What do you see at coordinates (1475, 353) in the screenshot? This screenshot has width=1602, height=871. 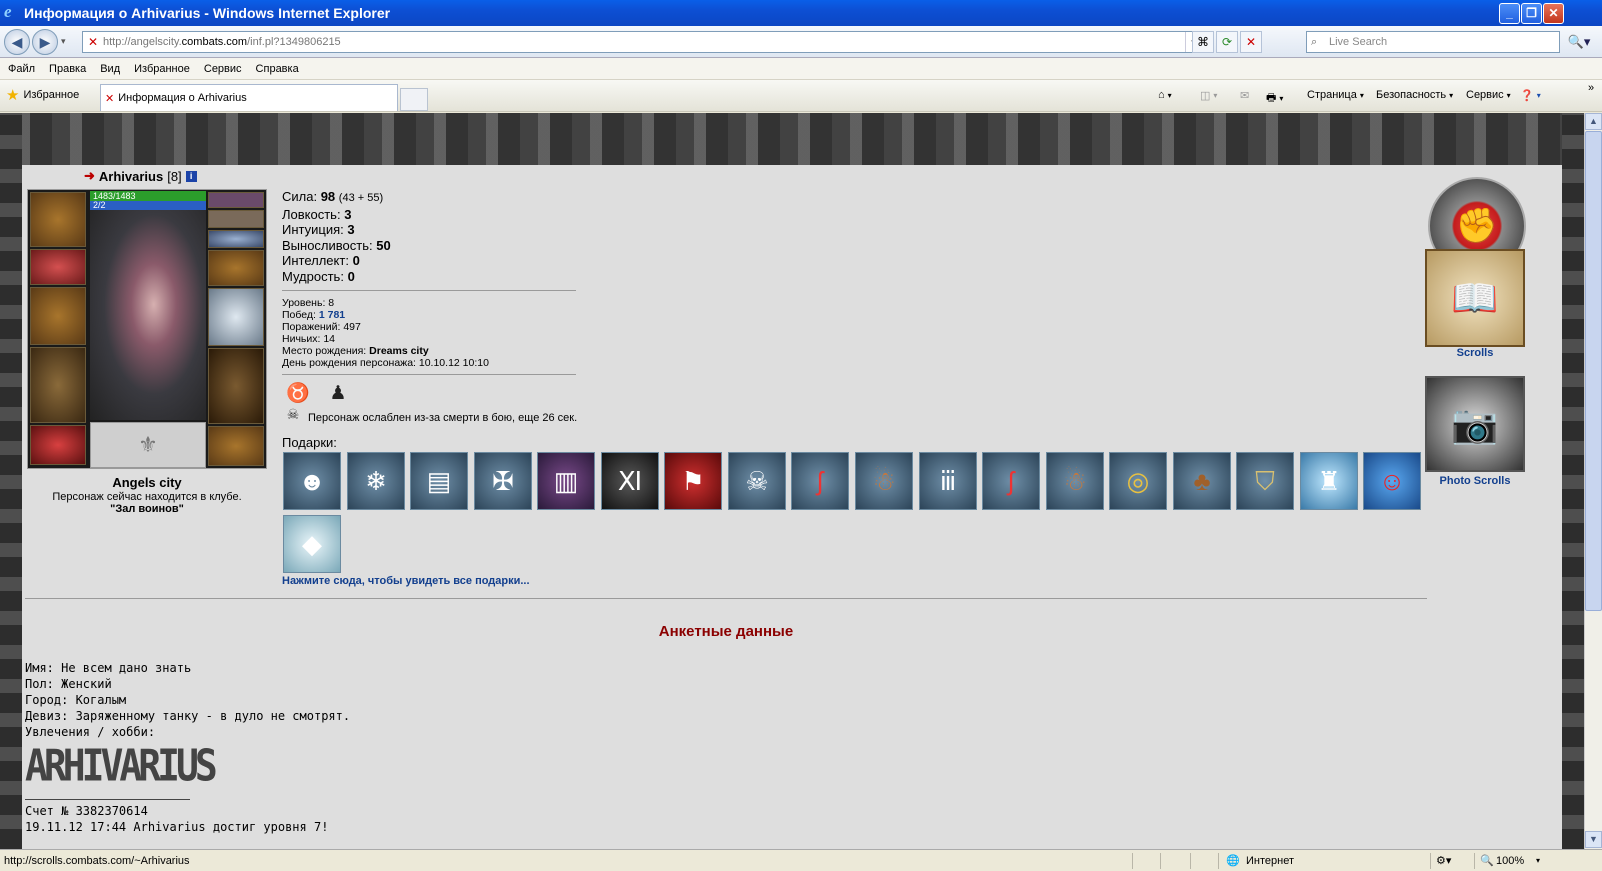 I see `scrolls-link: Scrolls` at bounding box center [1475, 353].